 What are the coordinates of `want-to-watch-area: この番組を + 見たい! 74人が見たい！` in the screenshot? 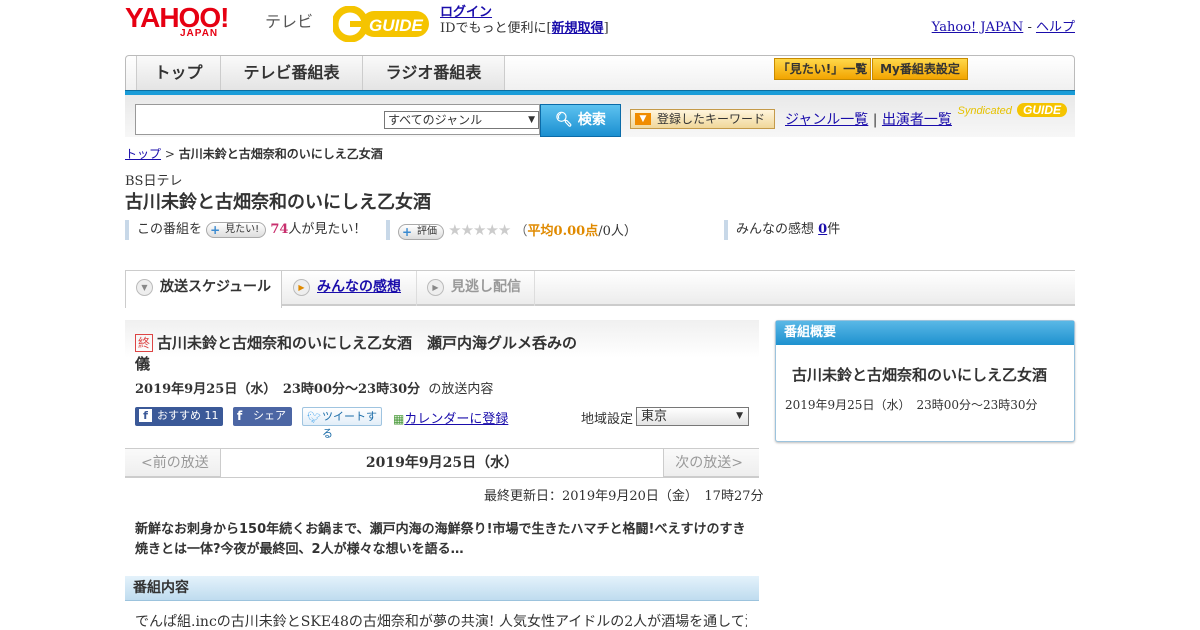 It's located at (245, 230).